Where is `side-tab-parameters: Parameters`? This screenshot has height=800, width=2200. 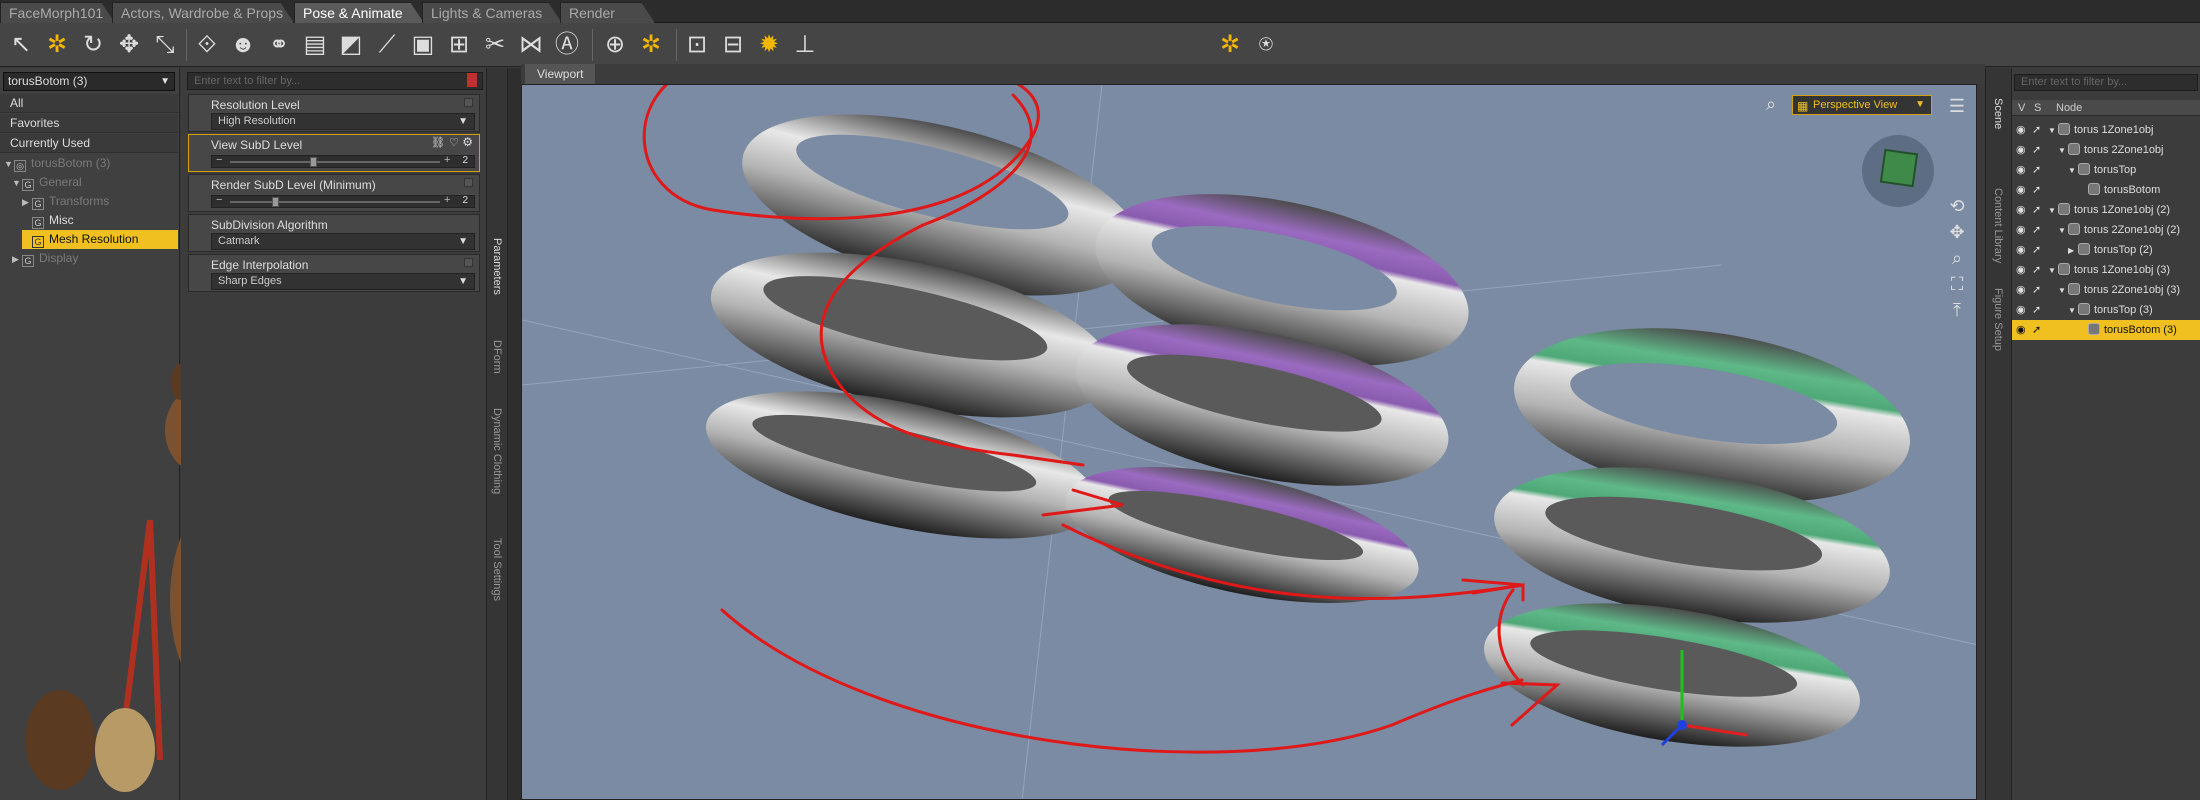 side-tab-parameters: Parameters is located at coordinates (497, 266).